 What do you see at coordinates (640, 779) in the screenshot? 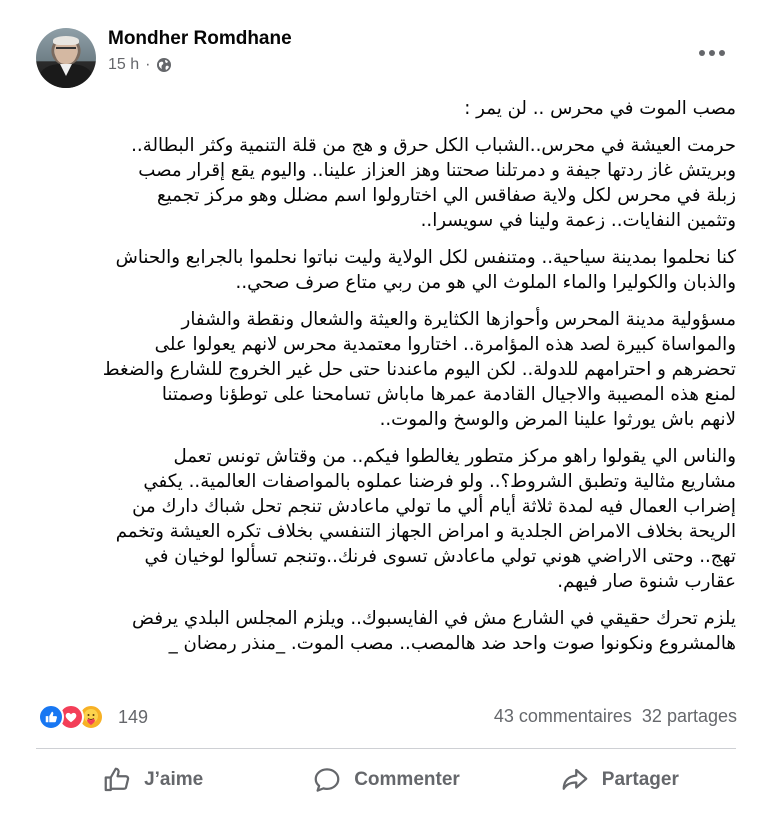
I see `share-label: Partager` at bounding box center [640, 779].